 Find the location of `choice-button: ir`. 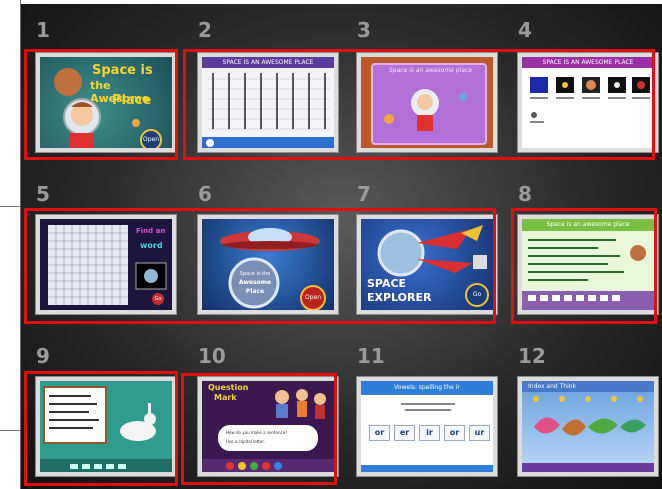

choice-button: ir is located at coordinates (429, 433).